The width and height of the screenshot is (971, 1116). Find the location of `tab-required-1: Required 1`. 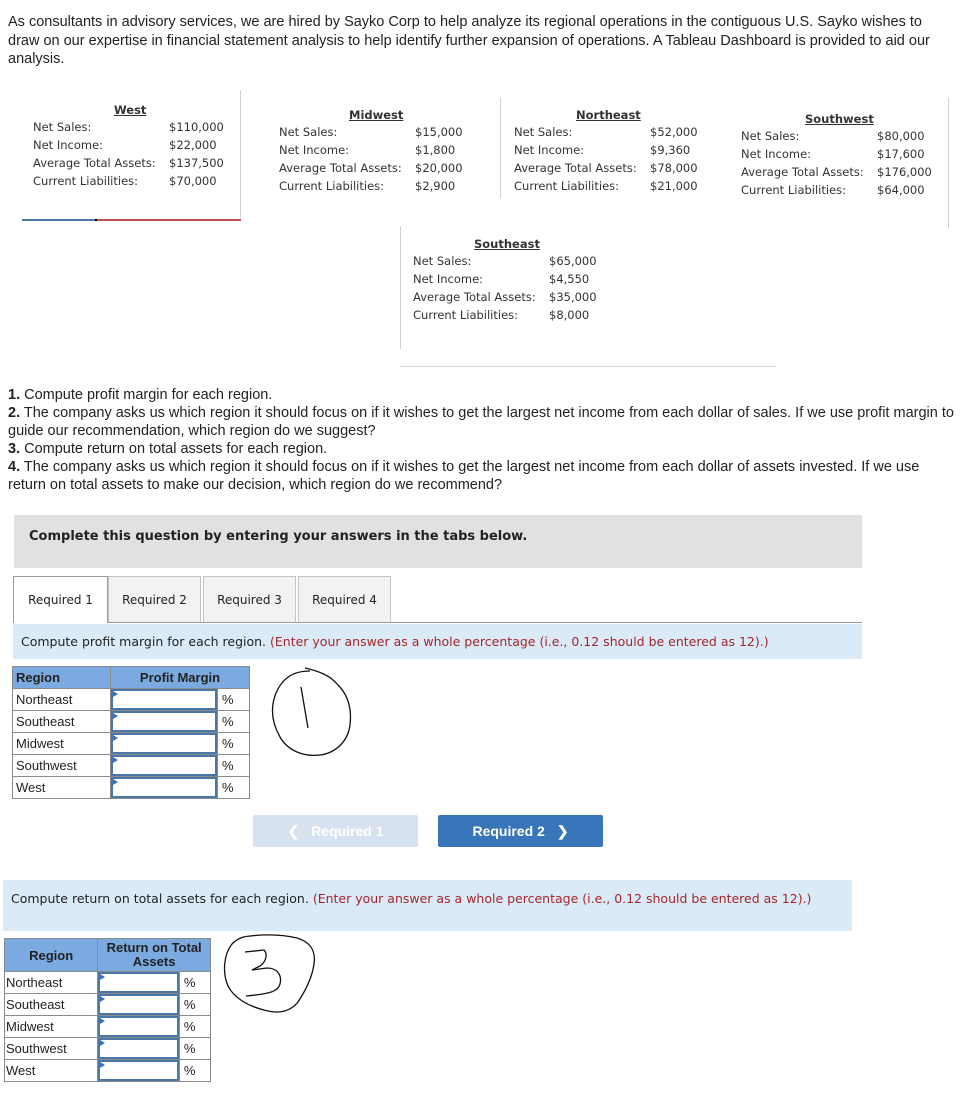

tab-required-1: Required 1 is located at coordinates (60, 599).